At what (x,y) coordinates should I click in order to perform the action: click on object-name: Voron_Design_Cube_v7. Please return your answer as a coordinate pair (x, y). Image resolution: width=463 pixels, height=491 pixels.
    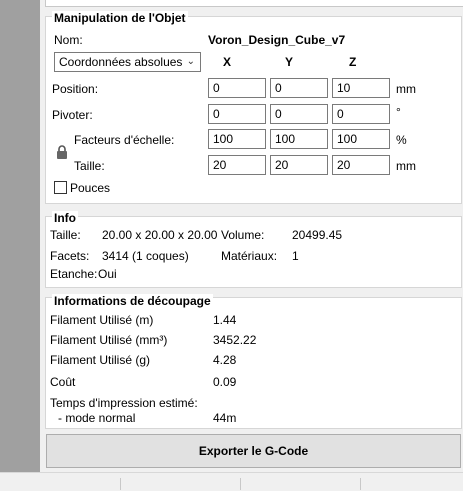
    Looking at the image, I should click on (277, 40).